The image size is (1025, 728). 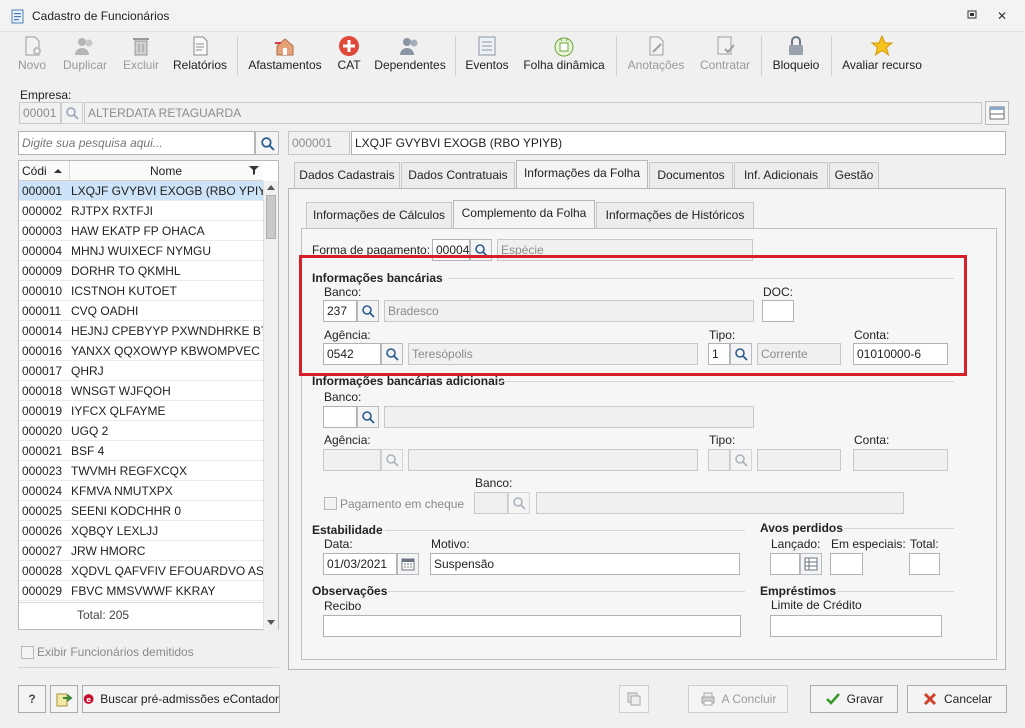 What do you see at coordinates (141, 251) in the screenshot?
I see `list-item: 000004 MHNJ WUIXECF NYMGU` at bounding box center [141, 251].